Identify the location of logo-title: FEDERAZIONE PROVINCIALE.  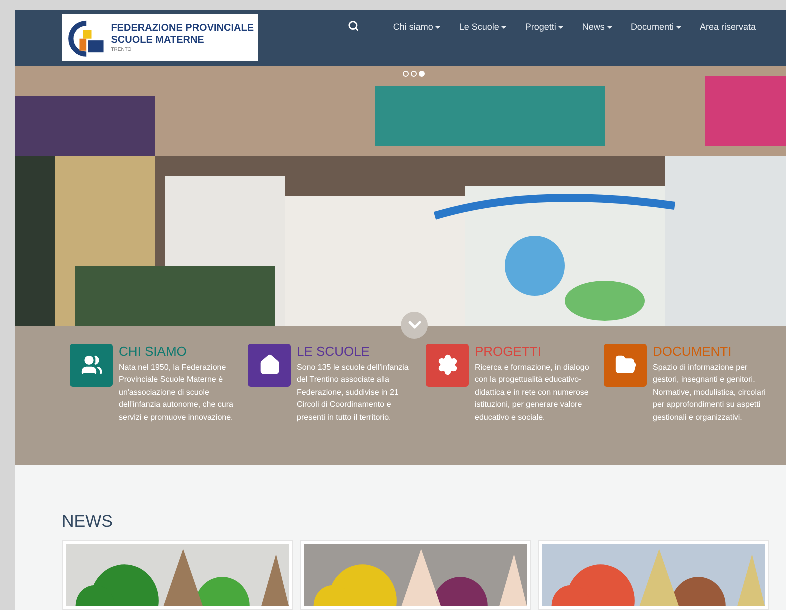
(182, 28).